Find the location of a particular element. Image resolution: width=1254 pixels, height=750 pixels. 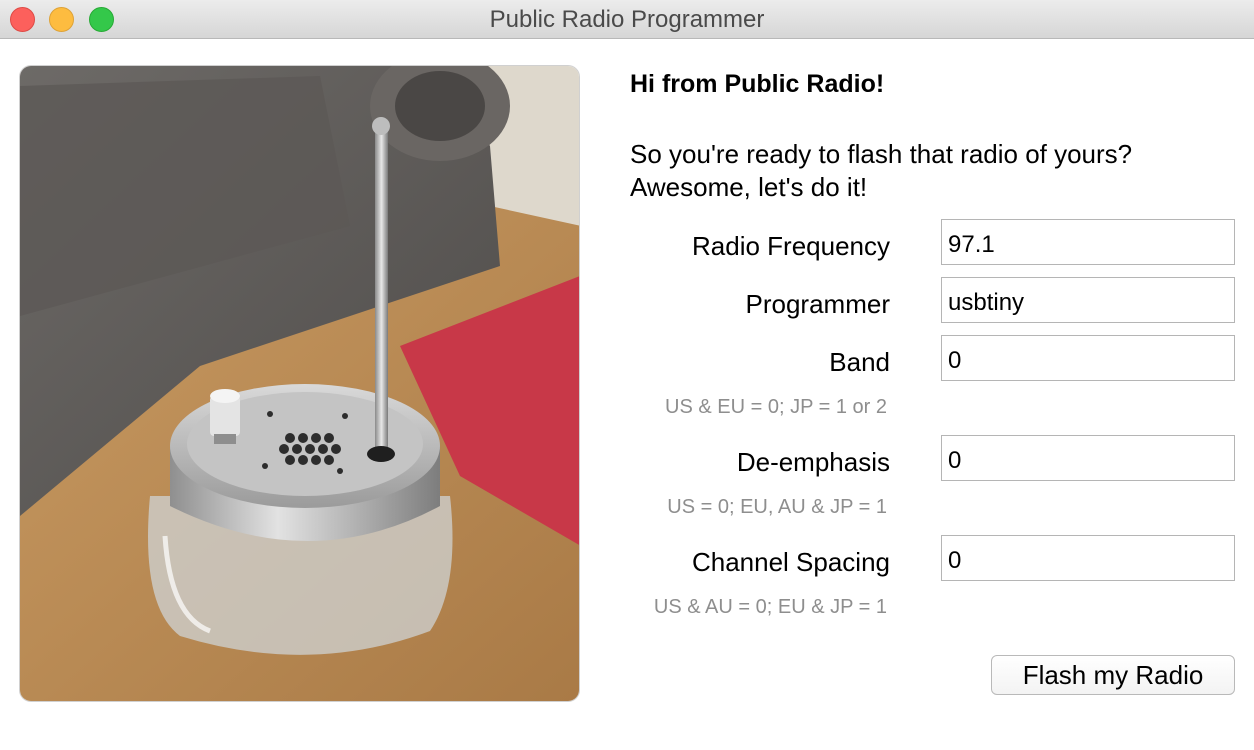

band-input is located at coordinates (1088, 358).